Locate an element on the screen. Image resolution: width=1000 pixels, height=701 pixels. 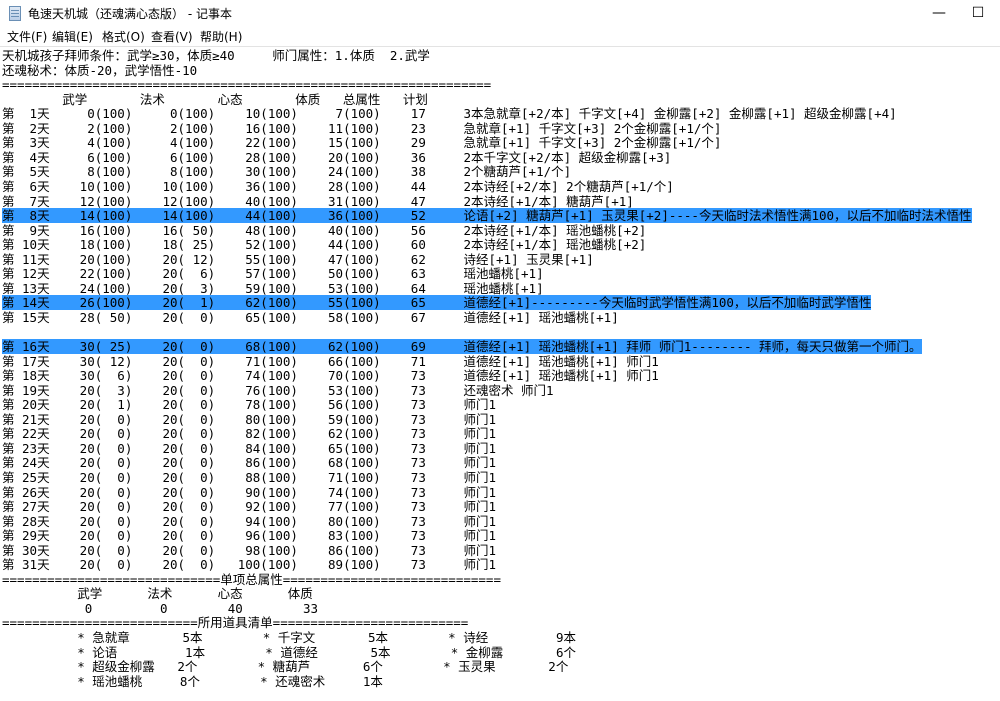
menu-help: 帮助(H) is located at coordinates (221, 36).